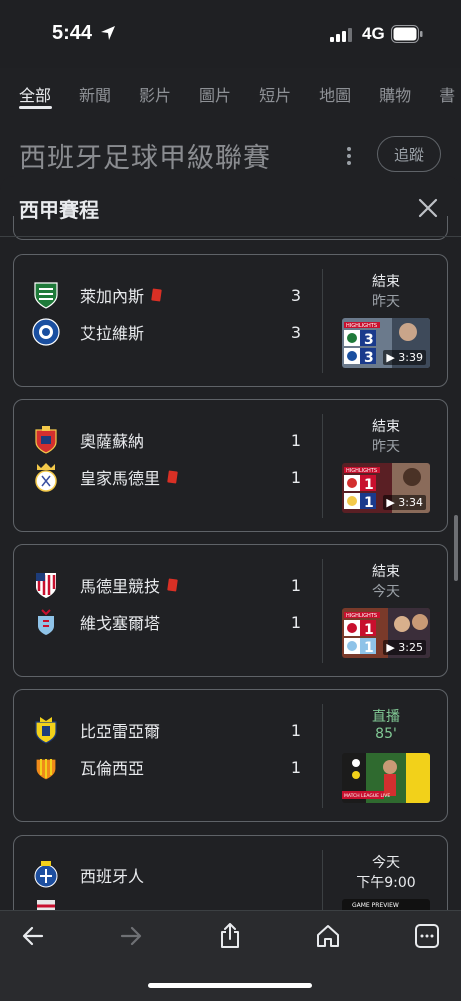 This screenshot has width=461, height=1001. What do you see at coordinates (386, 633) in the screenshot?
I see `highlights-thumbnail: HIGHLIGHTS 1 1 ▶ 3:25` at bounding box center [386, 633].